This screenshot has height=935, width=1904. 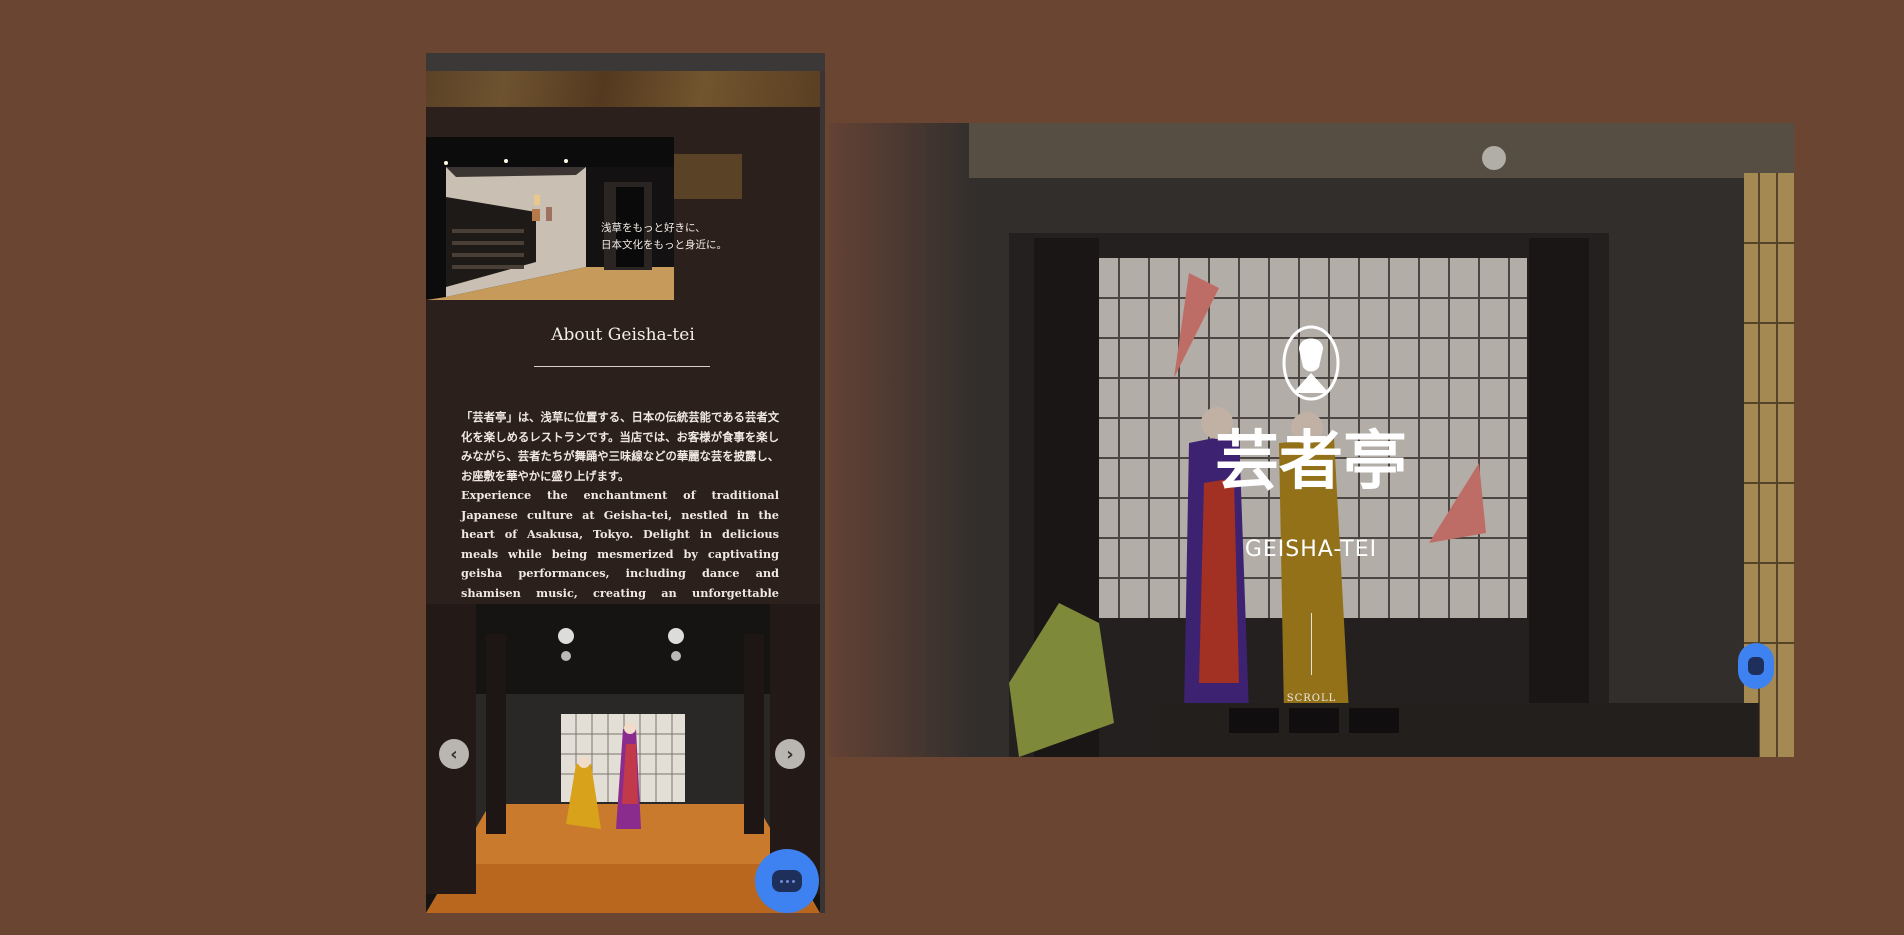 What do you see at coordinates (1311, 549) in the screenshot?
I see `logo-roman: GEISHA-TEI` at bounding box center [1311, 549].